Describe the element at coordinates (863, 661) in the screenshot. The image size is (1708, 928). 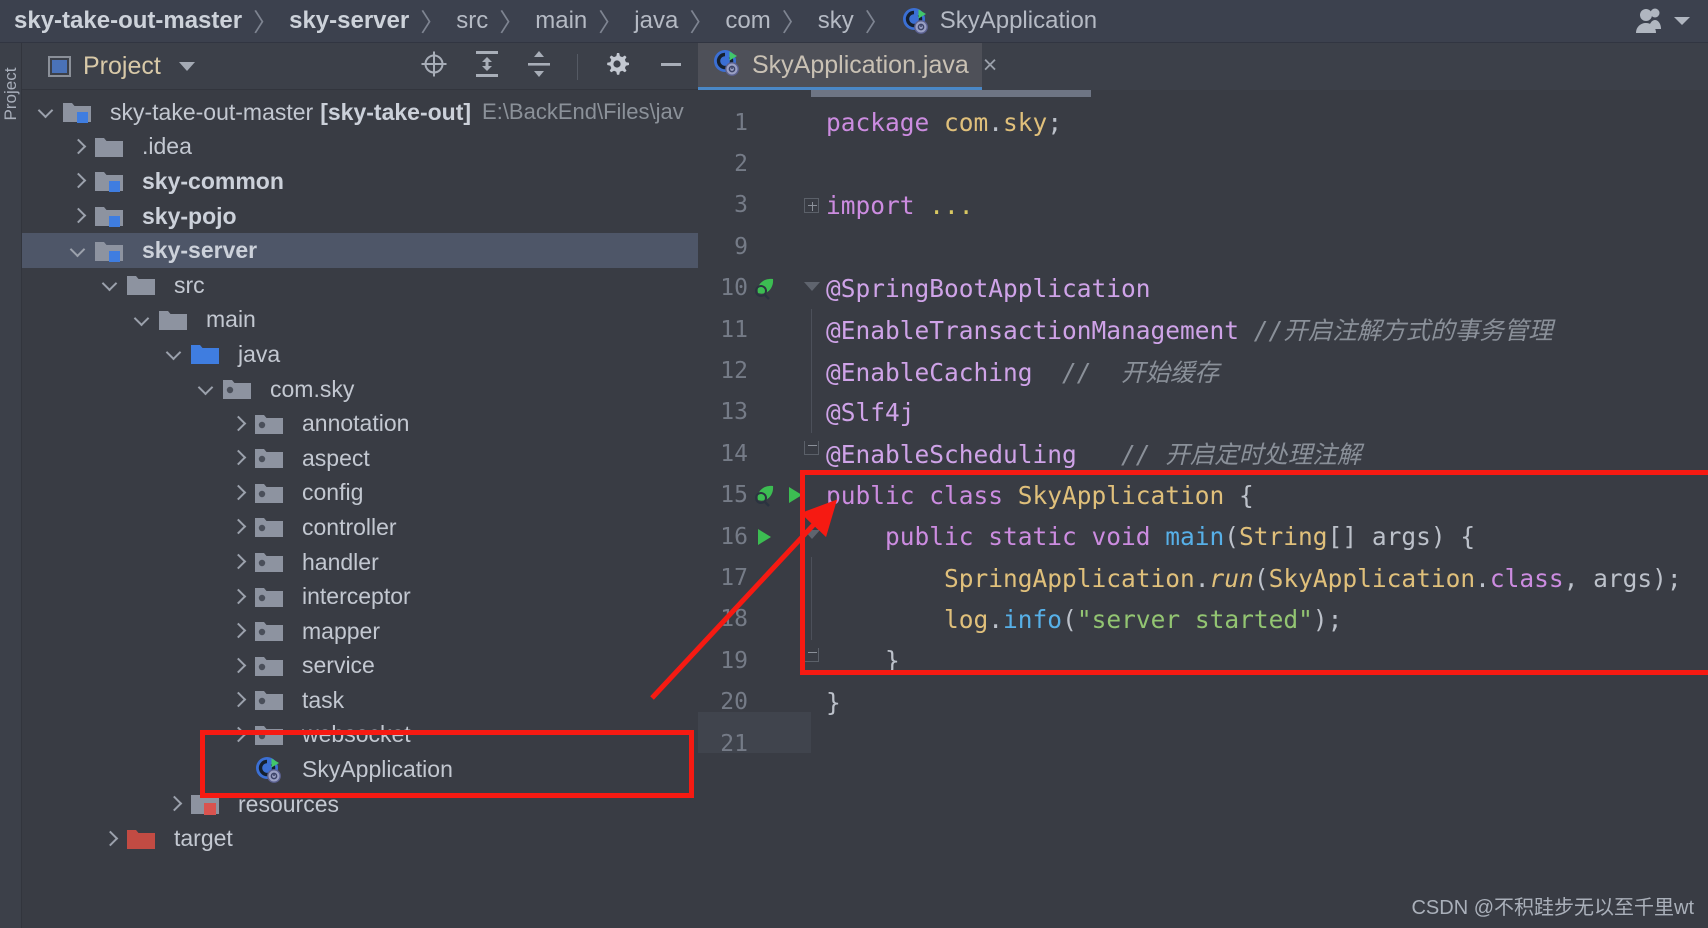
I see `code-token: }` at that location.